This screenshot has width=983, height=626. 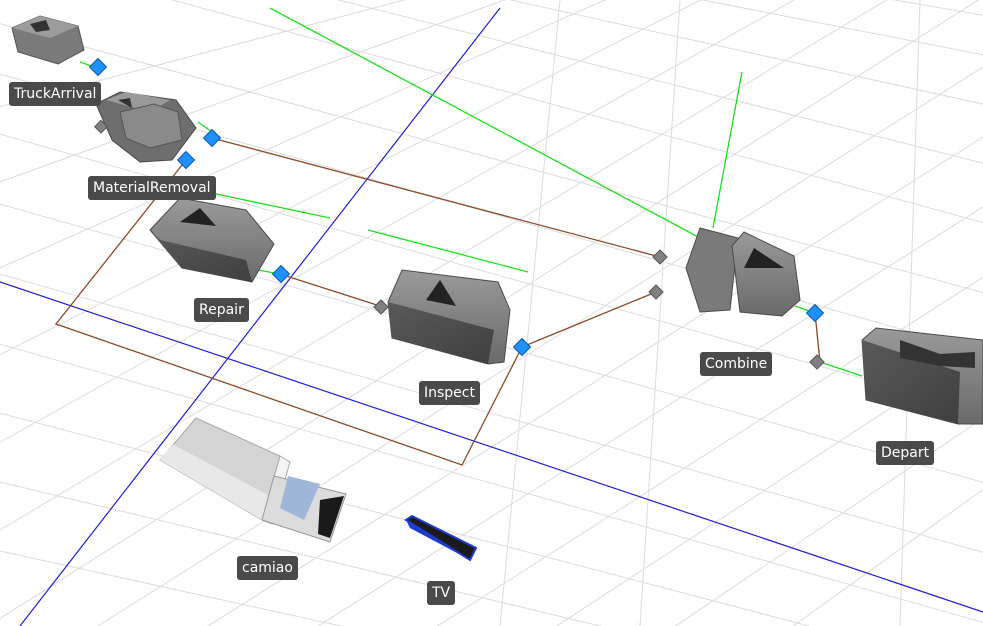 What do you see at coordinates (267, 568) in the screenshot?
I see `camiao-label: camiao` at bounding box center [267, 568].